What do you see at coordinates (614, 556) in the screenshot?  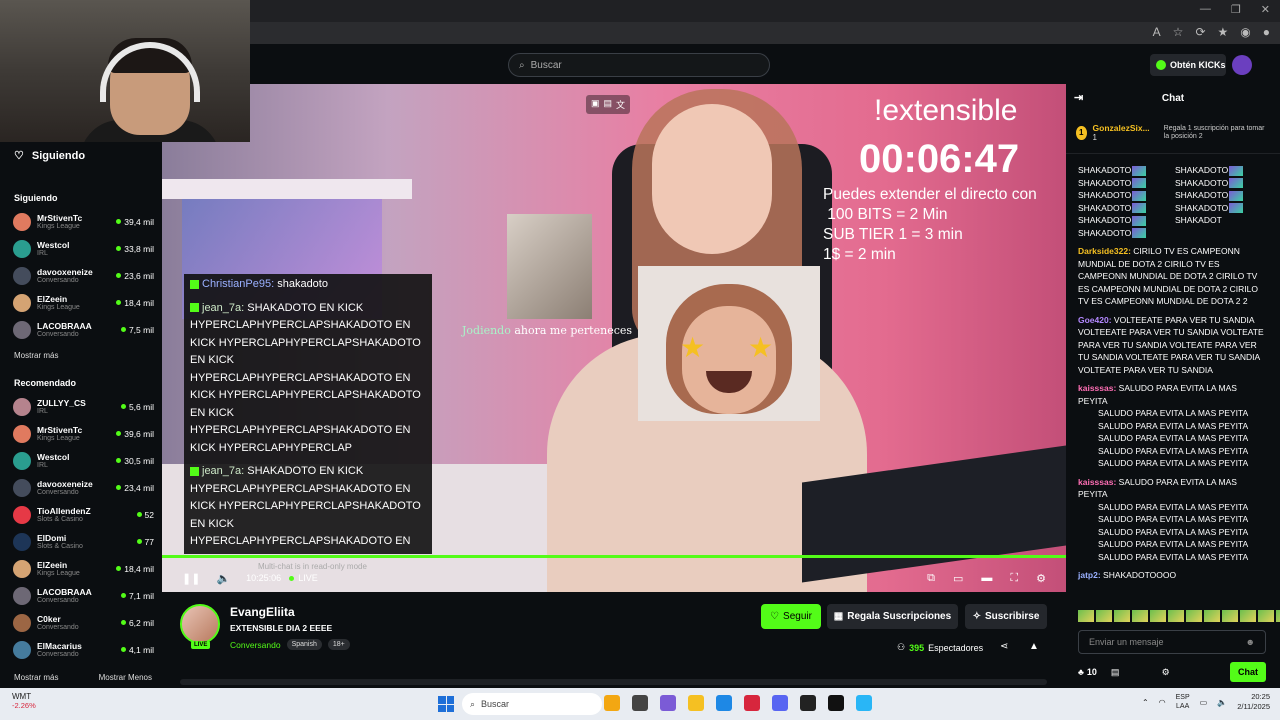 I see `video-progress-bar` at bounding box center [614, 556].